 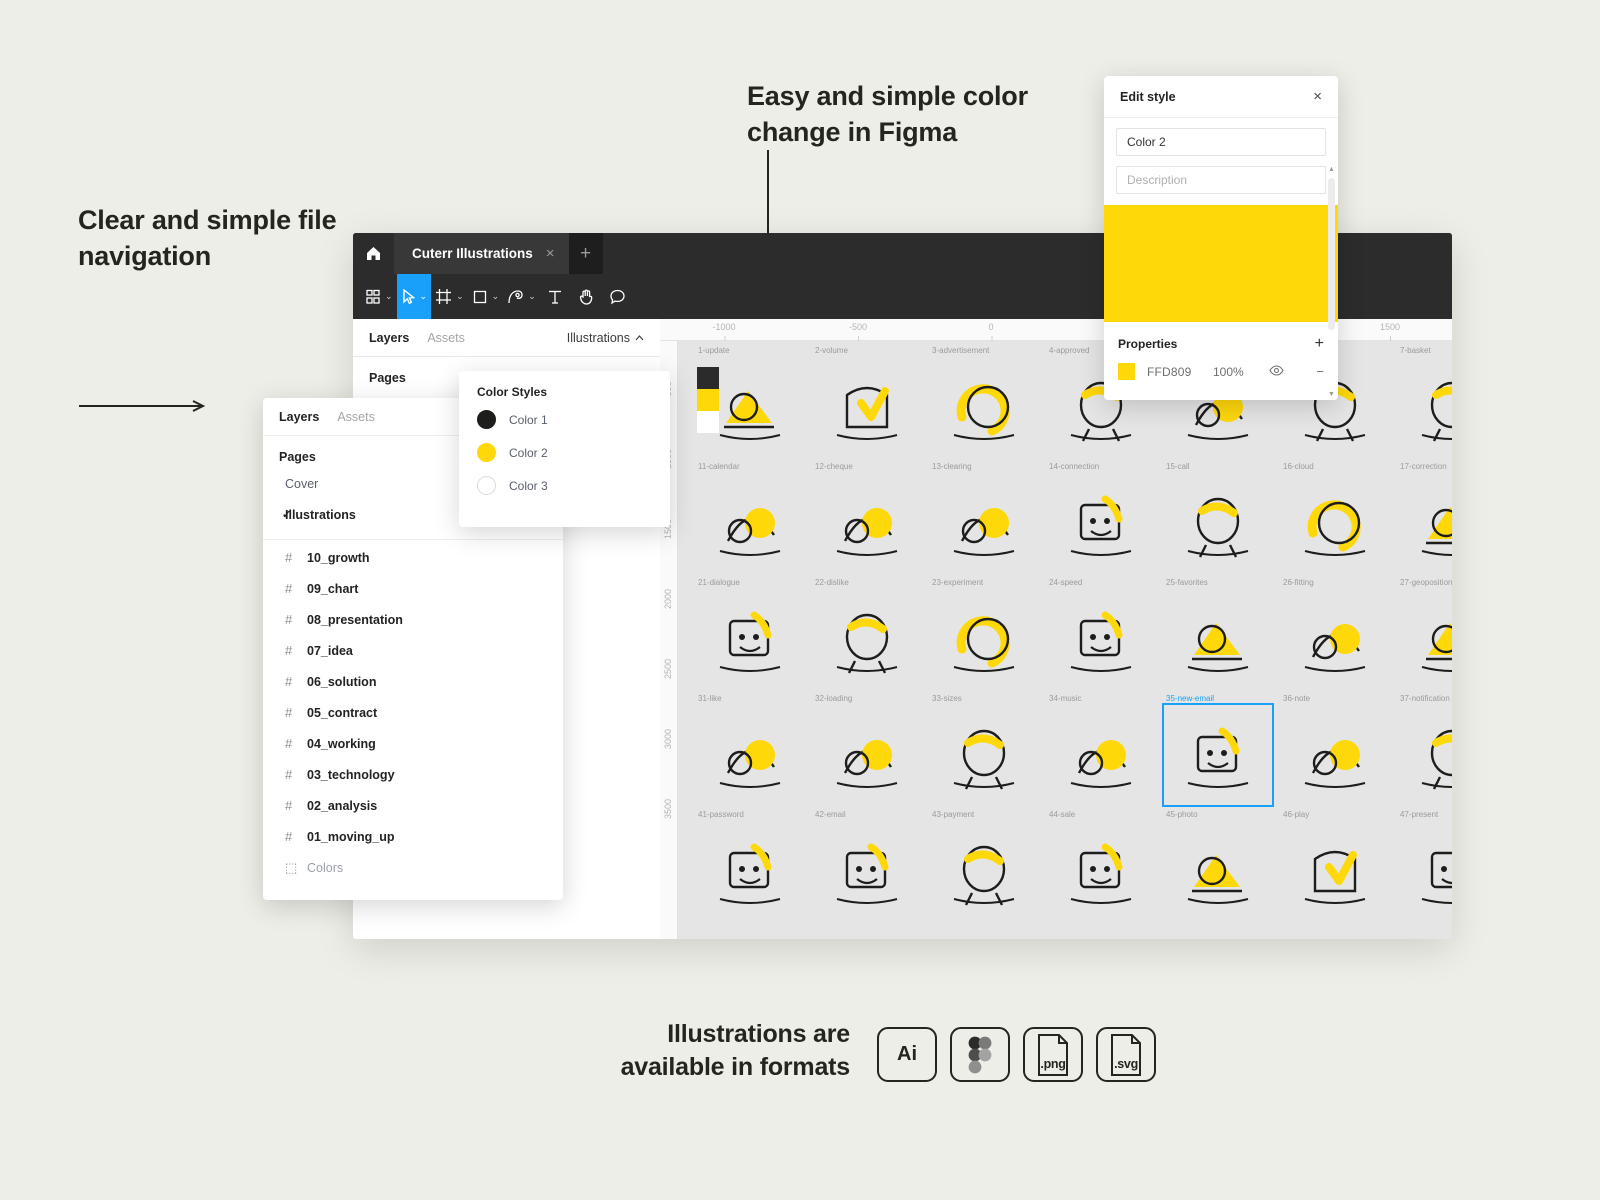 What do you see at coordinates (413, 681) in the screenshot?
I see `layer-item: #06_solution` at bounding box center [413, 681].